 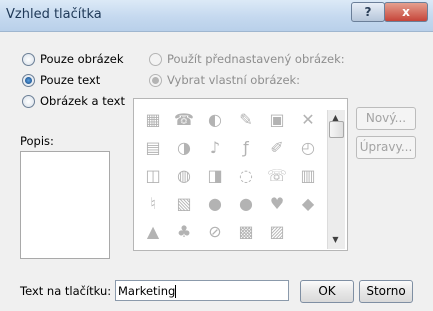 What do you see at coordinates (246, 147) in the screenshot?
I see `function-icon: ƒ` at bounding box center [246, 147].